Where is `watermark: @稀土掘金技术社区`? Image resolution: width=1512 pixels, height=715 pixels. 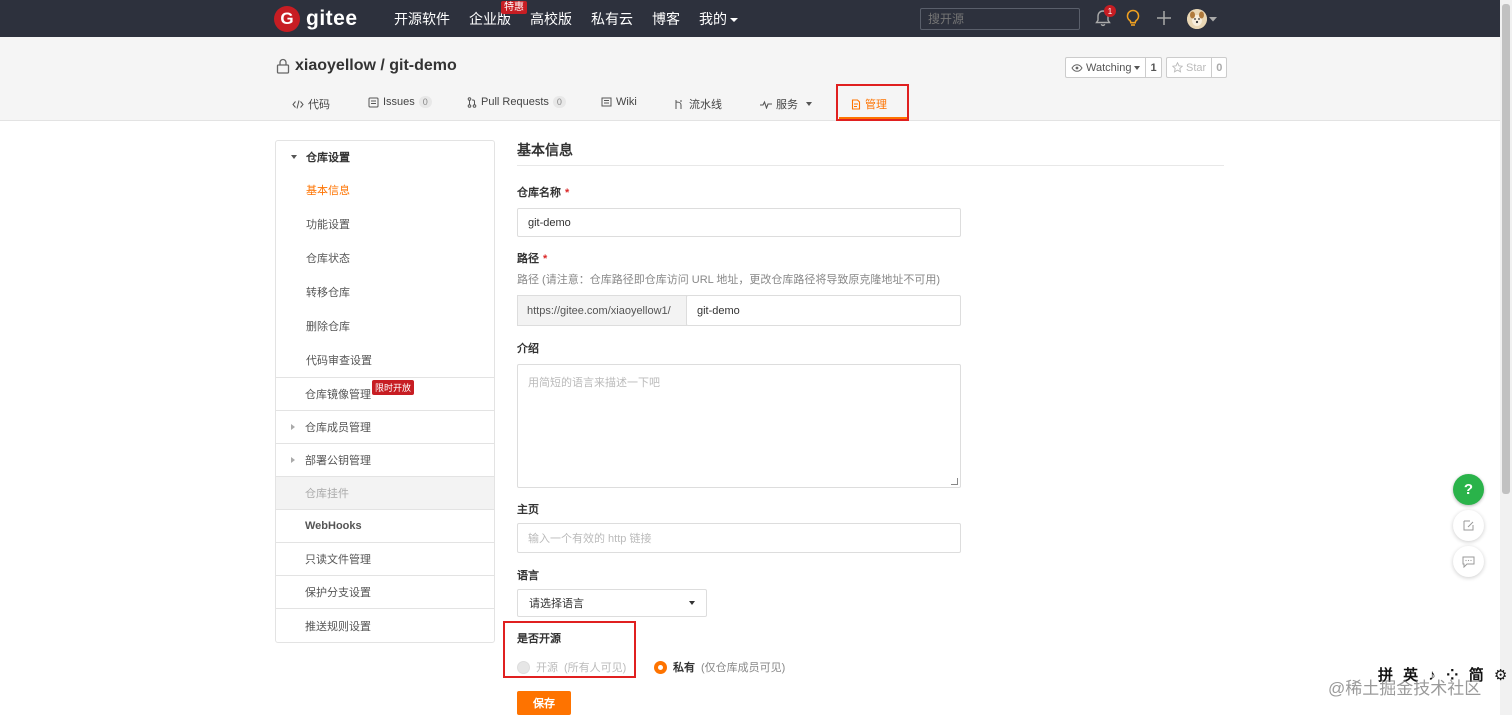
watermark: @稀土掘金技术社区 is located at coordinates (1405, 688).